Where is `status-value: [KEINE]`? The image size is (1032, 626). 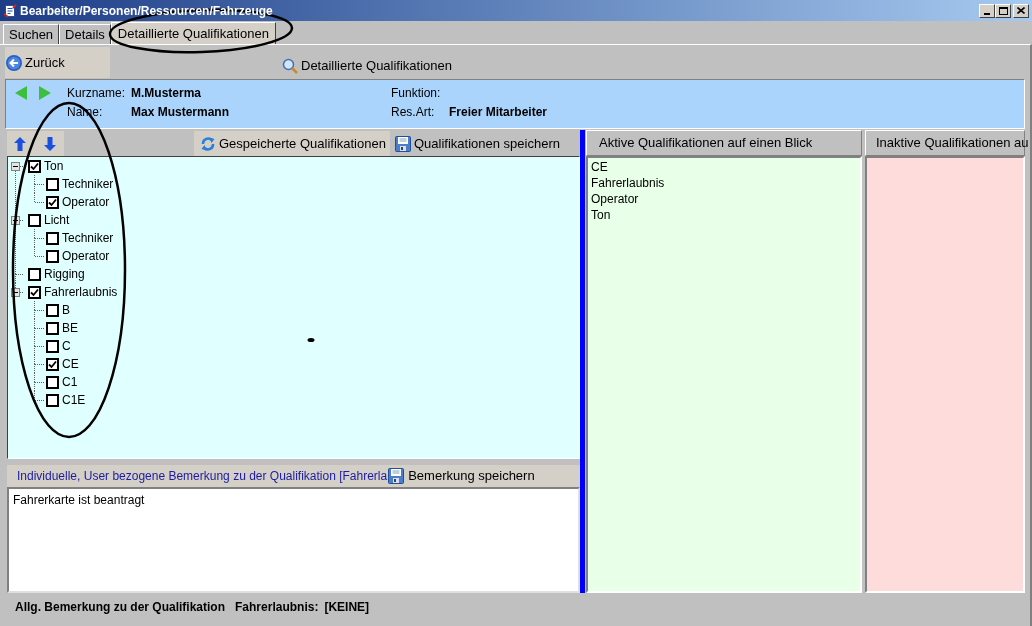
status-value: [KEINE] is located at coordinates (347, 607).